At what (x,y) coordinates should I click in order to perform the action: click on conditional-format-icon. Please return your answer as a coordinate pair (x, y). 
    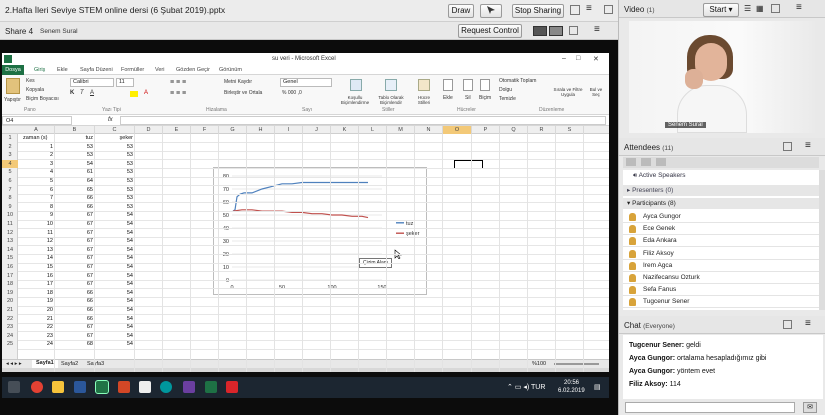
    Looking at the image, I should click on (356, 85).